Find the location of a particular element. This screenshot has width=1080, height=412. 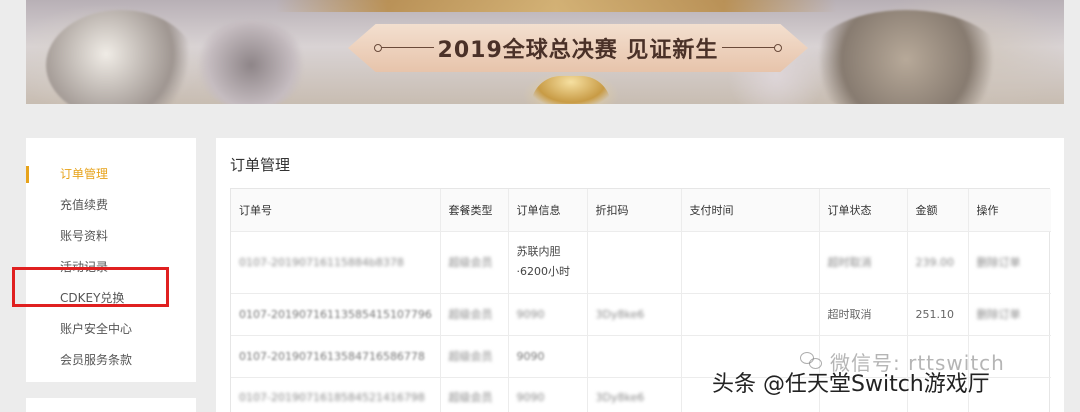

order-info-cell: 苏联内胆·6200小时 is located at coordinates (548, 262).